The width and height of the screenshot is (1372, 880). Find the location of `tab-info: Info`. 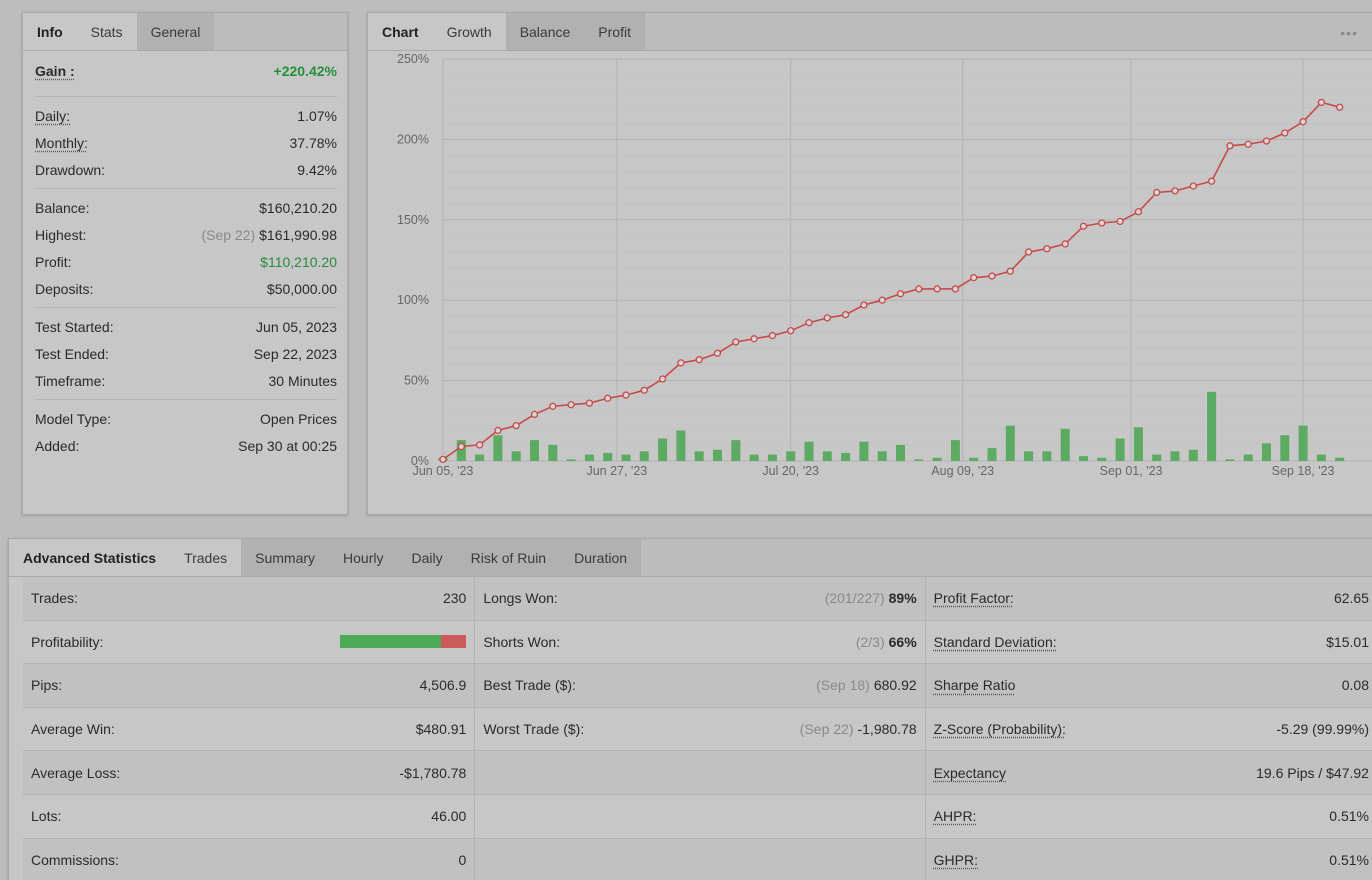

tab-info: Info is located at coordinates (50, 31).